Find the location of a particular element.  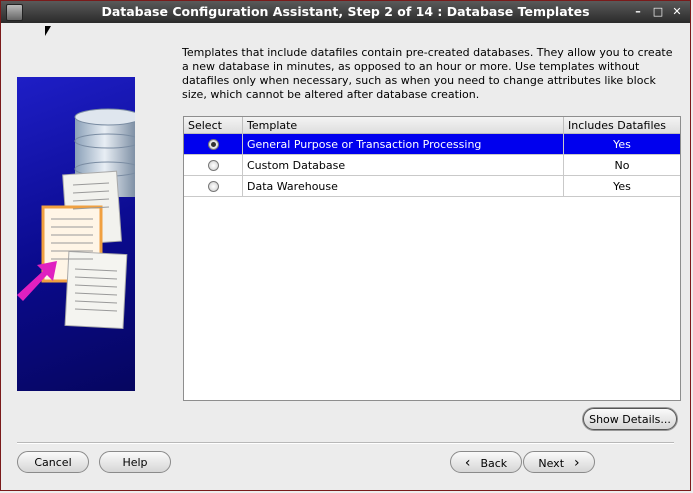

back-button-label: Back is located at coordinates (494, 463).